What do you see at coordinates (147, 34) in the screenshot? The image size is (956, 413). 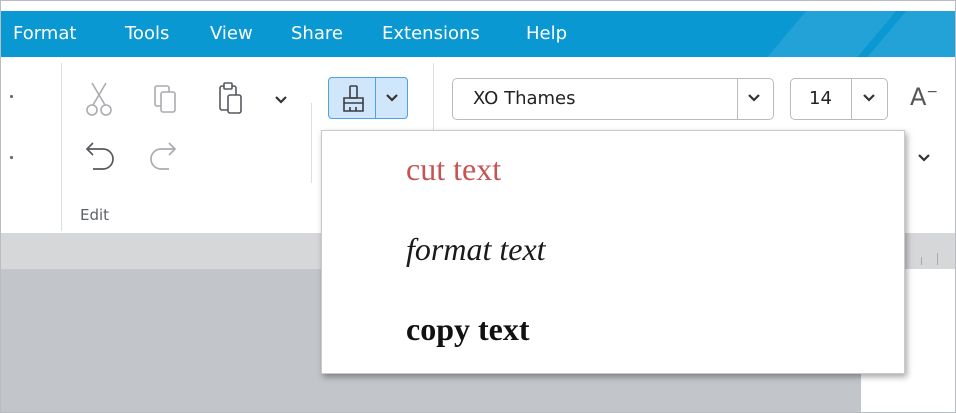 I see `menu-tools: Tools` at bounding box center [147, 34].